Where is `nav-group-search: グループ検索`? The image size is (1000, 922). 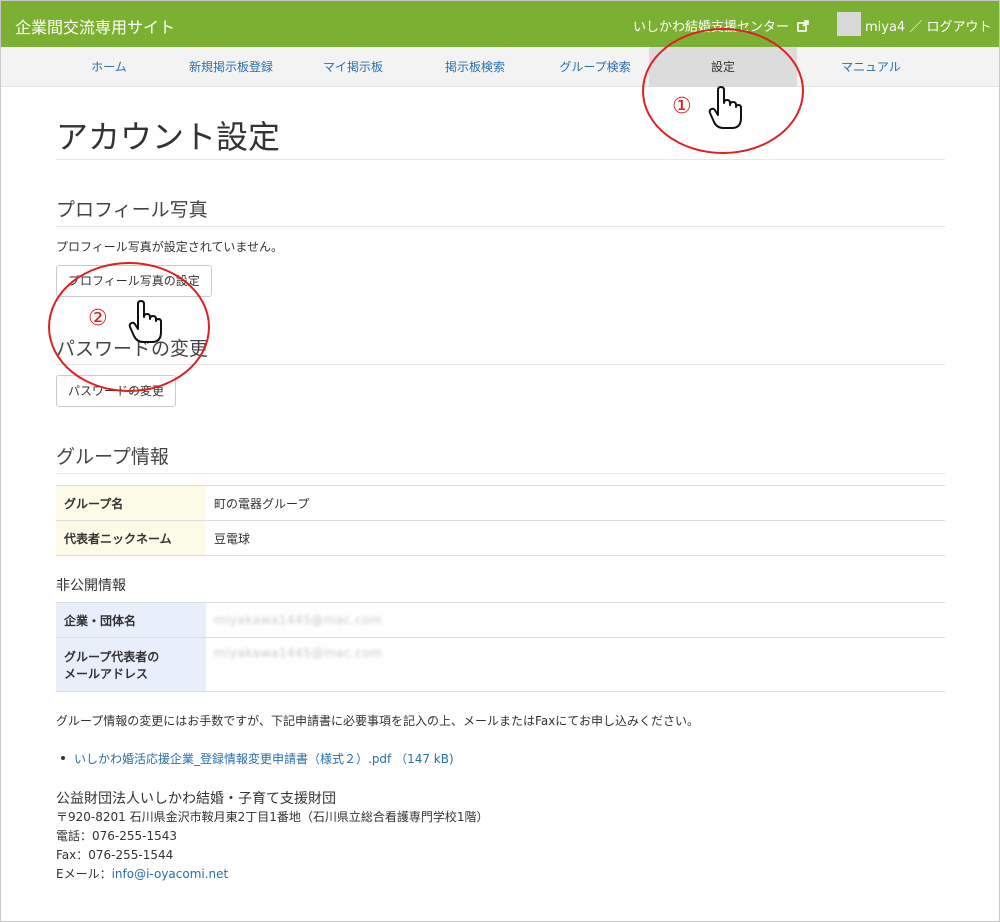
nav-group-search: グループ検索 is located at coordinates (595, 67).